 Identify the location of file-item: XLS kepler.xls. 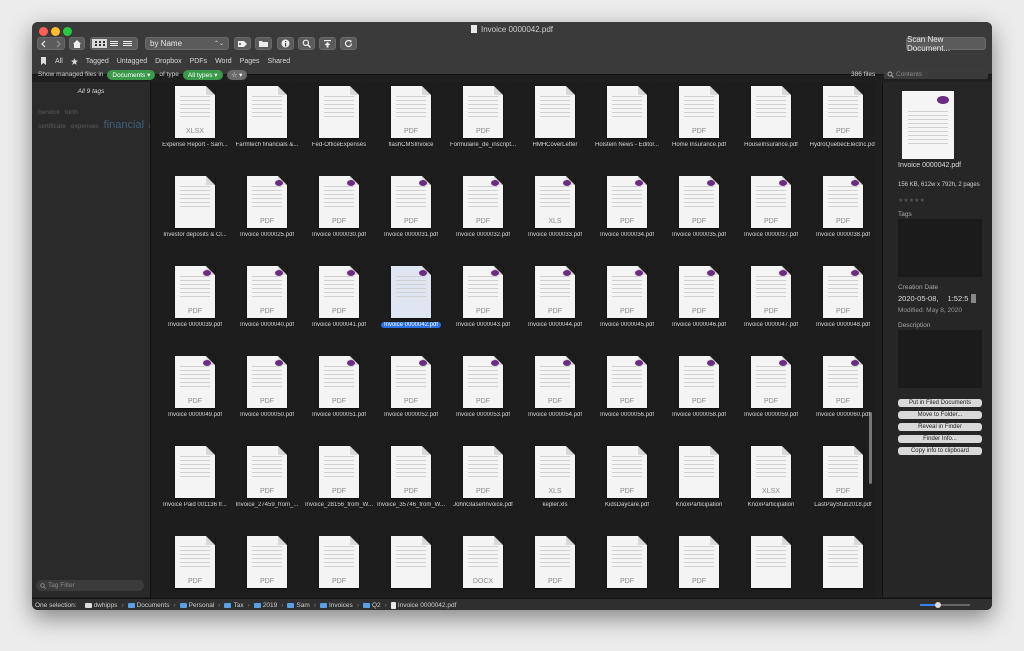
(555, 490).